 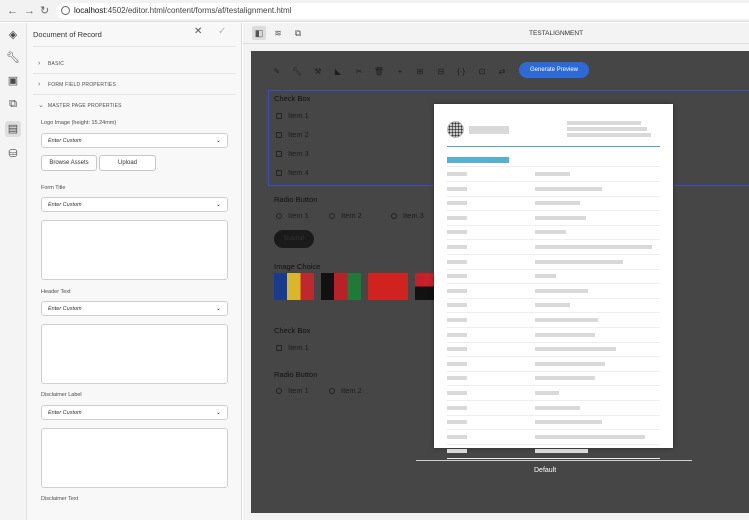 I want to click on section-label: FORM FIELD PROPERTIES, so click(x=82, y=85).